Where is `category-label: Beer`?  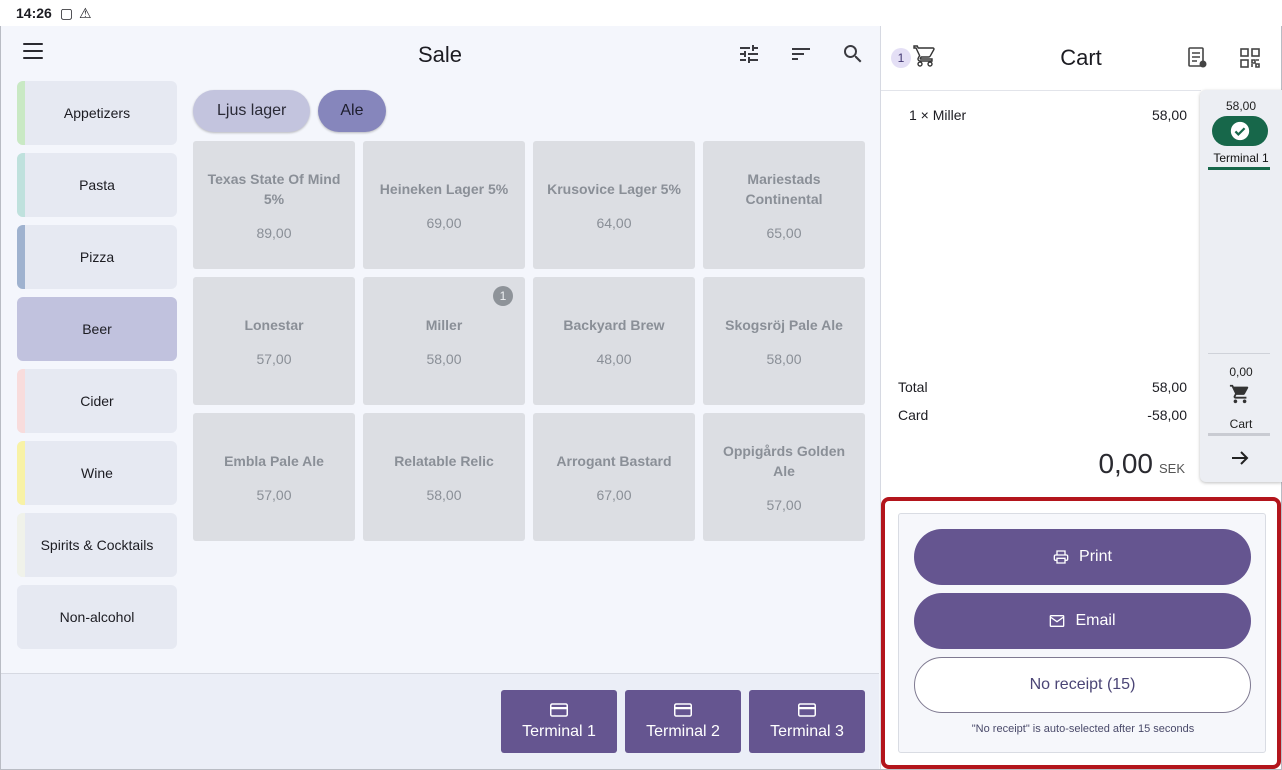 category-label: Beer is located at coordinates (97, 329).